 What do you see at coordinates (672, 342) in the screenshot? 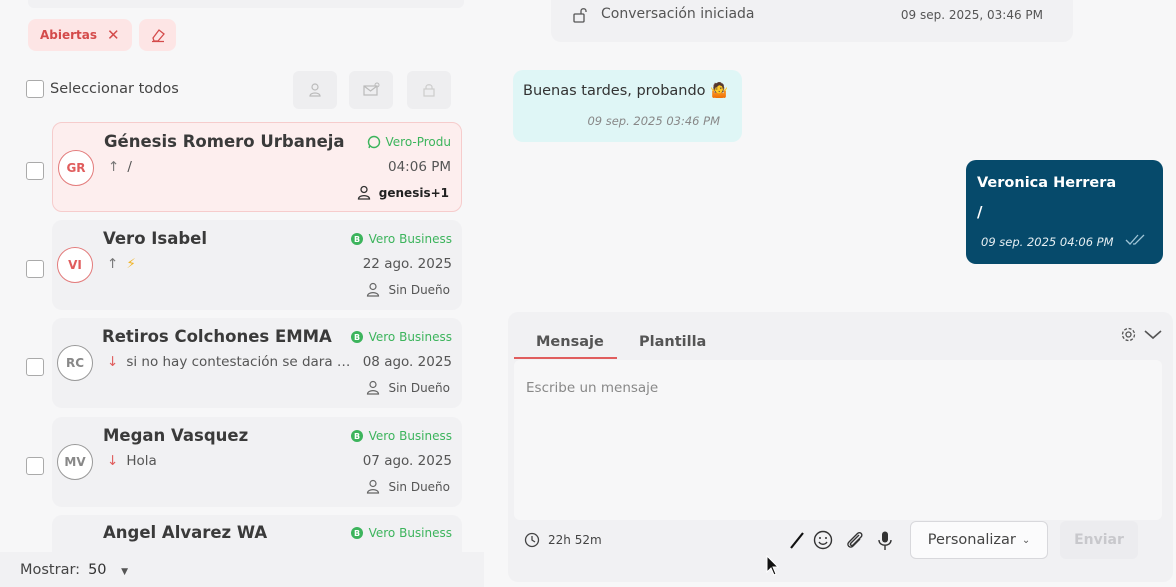
I see `tab-template: Plantilla` at bounding box center [672, 342].